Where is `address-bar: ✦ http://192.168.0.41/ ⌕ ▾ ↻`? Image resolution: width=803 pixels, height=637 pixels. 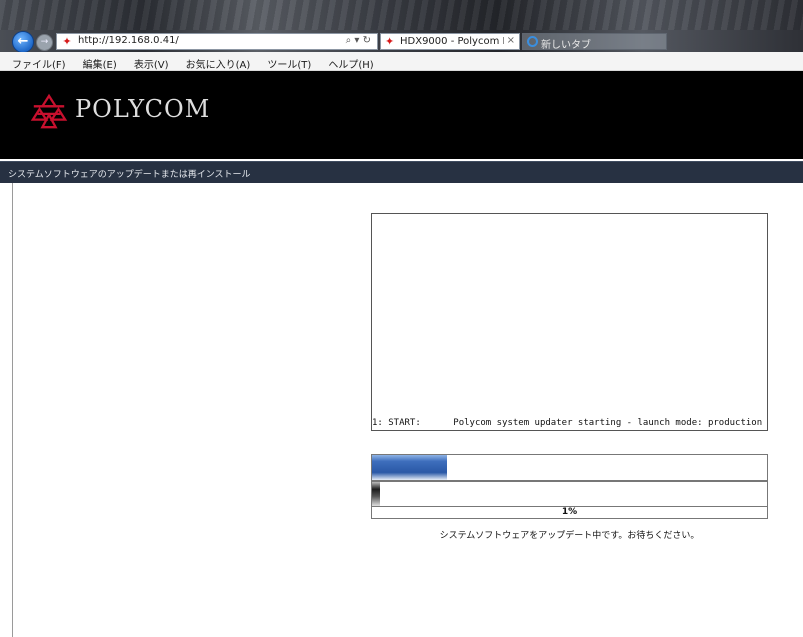 address-bar: ✦ http://192.168.0.41/ ⌕ ▾ ↻ is located at coordinates (217, 41).